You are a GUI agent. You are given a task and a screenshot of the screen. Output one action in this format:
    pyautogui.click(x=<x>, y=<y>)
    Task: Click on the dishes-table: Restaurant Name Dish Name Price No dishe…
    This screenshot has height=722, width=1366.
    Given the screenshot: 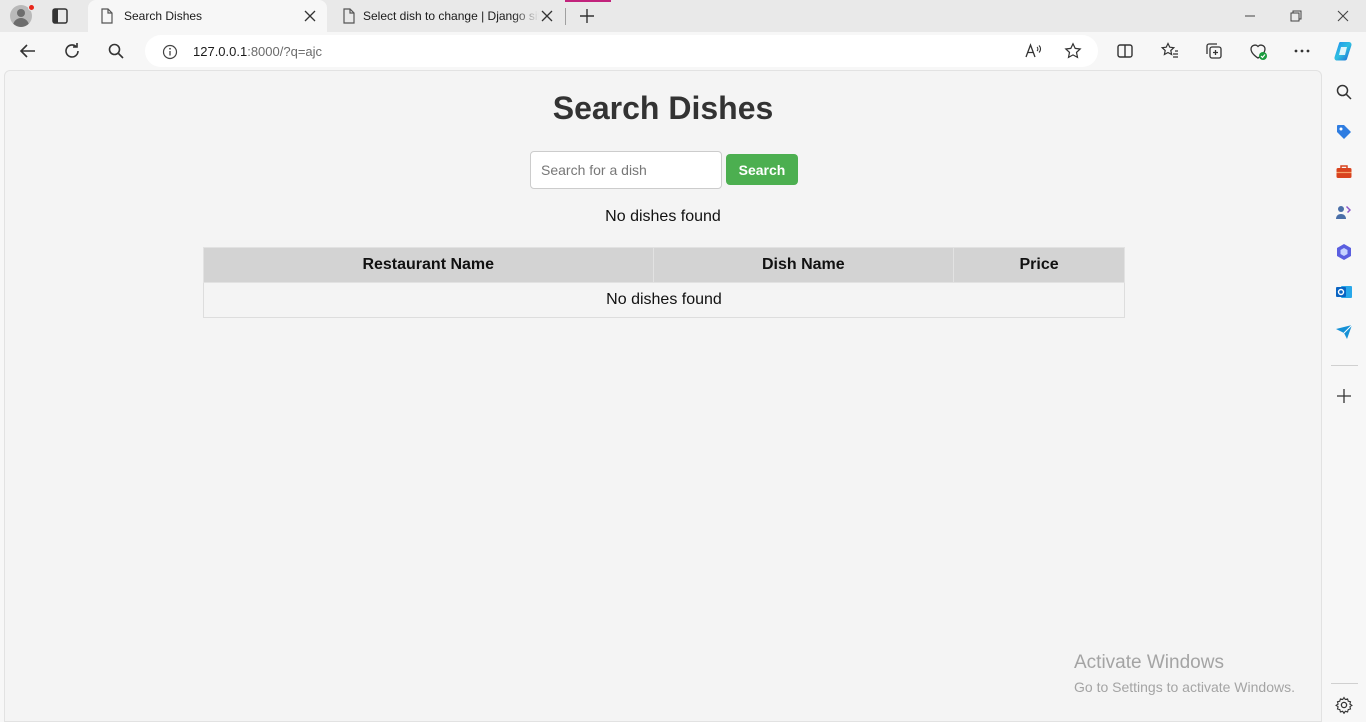 What is the action you would take?
    pyautogui.click(x=664, y=282)
    